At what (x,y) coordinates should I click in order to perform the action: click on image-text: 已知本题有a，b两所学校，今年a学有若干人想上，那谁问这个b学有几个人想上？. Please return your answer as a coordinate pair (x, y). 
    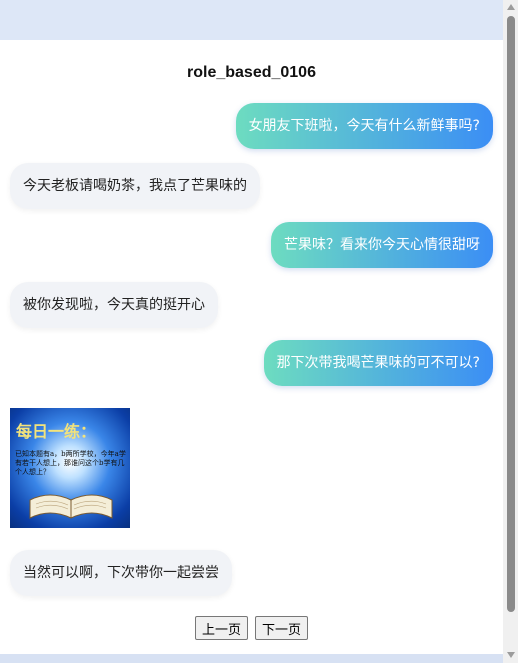
    Looking at the image, I should click on (70, 463).